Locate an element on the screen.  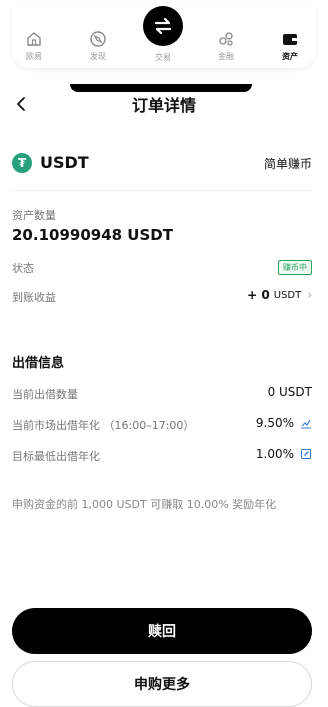
tab-assets: 资产 is located at coordinates (290, 46).